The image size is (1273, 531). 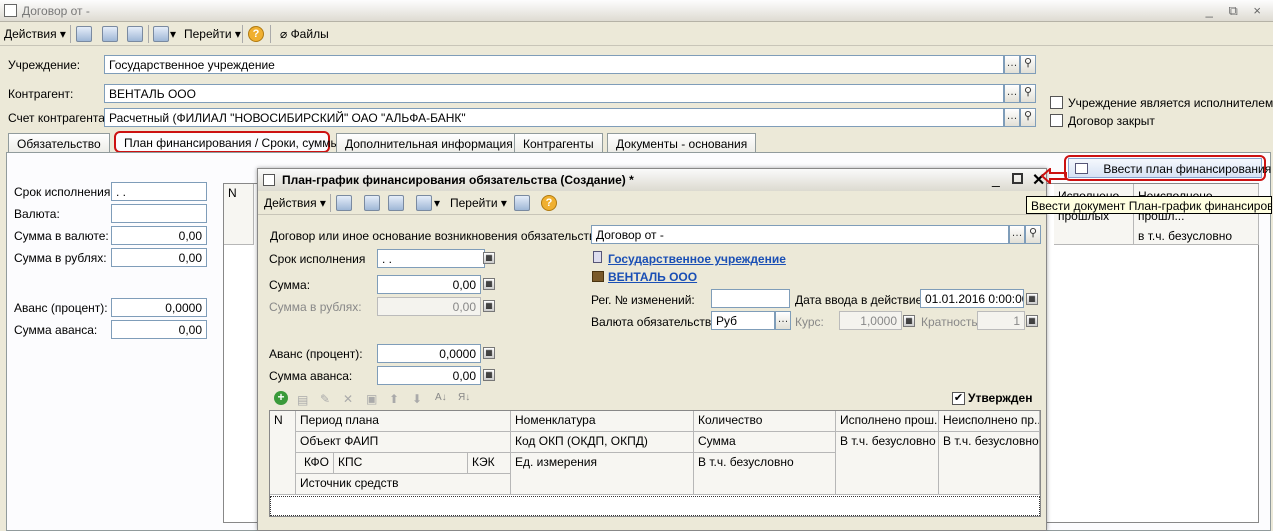 What do you see at coordinates (295, 203) in the screenshot?
I see `modal-actions-menu: Действия ▾` at bounding box center [295, 203].